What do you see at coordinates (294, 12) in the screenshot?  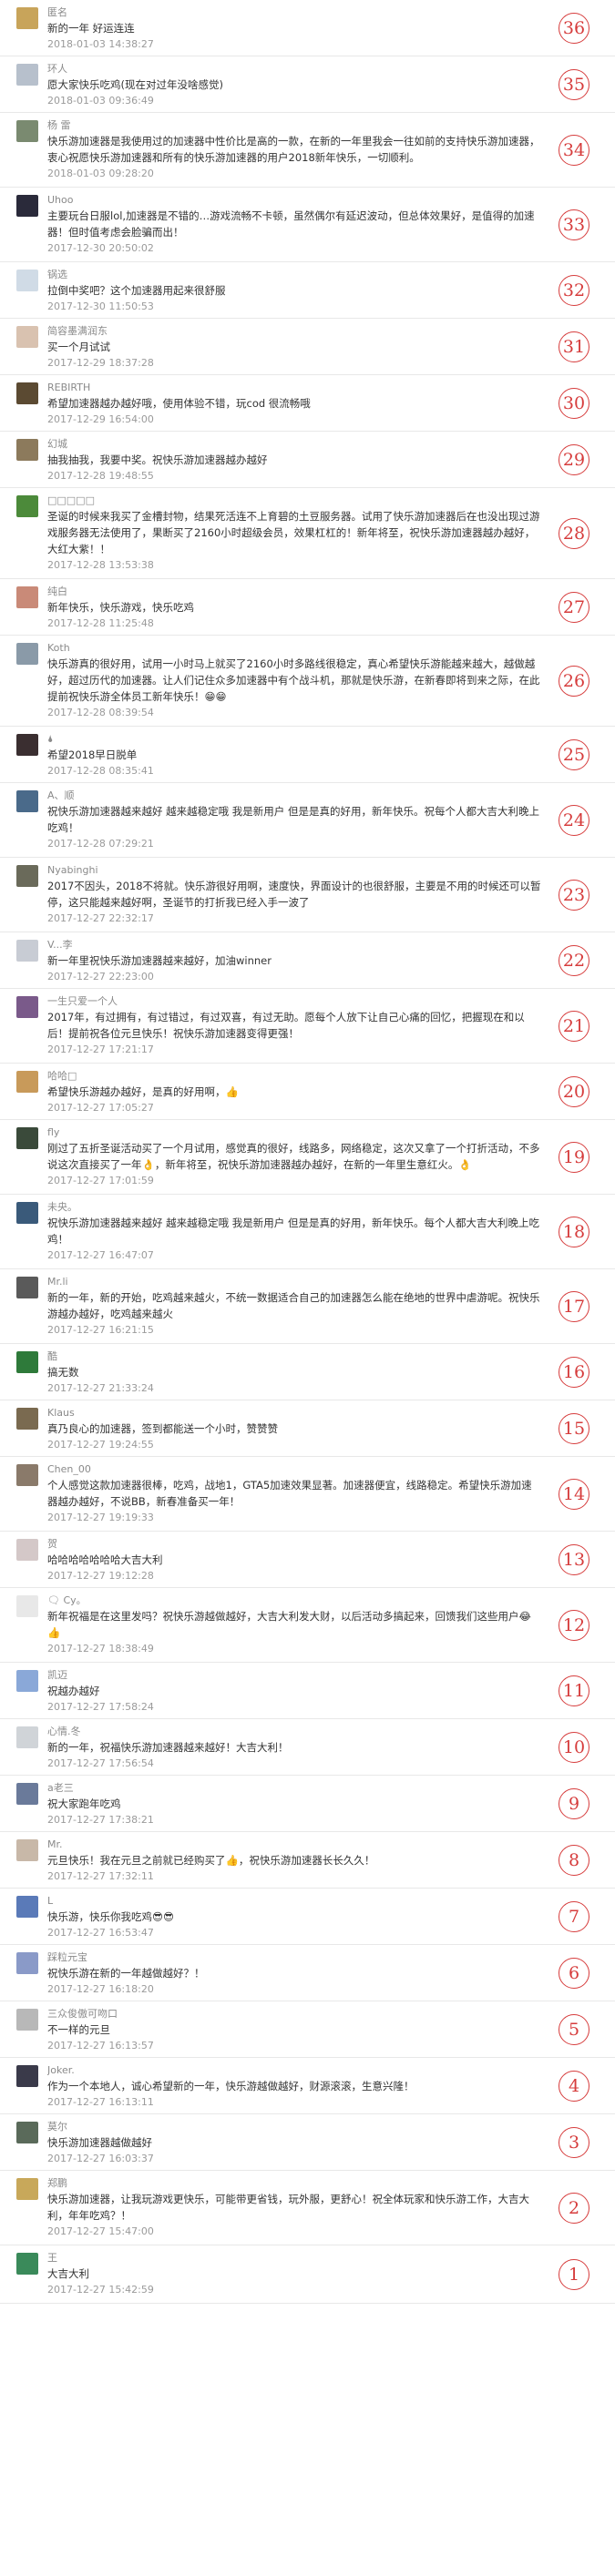 I see `comment-author: 匿名` at bounding box center [294, 12].